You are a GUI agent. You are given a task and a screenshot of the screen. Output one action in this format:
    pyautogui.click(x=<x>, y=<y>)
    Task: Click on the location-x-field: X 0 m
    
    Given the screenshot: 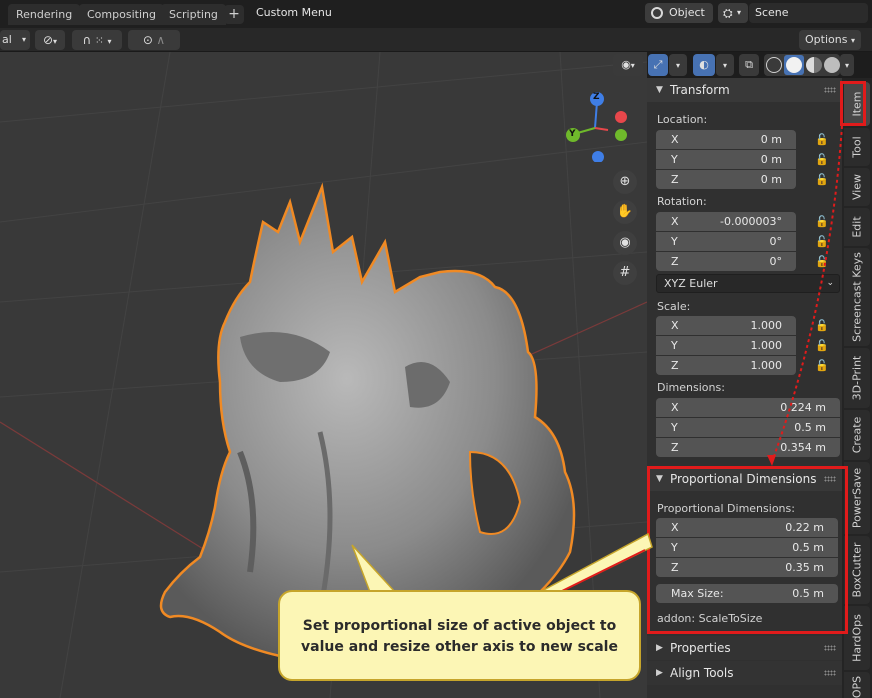 What is the action you would take?
    pyautogui.click(x=726, y=139)
    